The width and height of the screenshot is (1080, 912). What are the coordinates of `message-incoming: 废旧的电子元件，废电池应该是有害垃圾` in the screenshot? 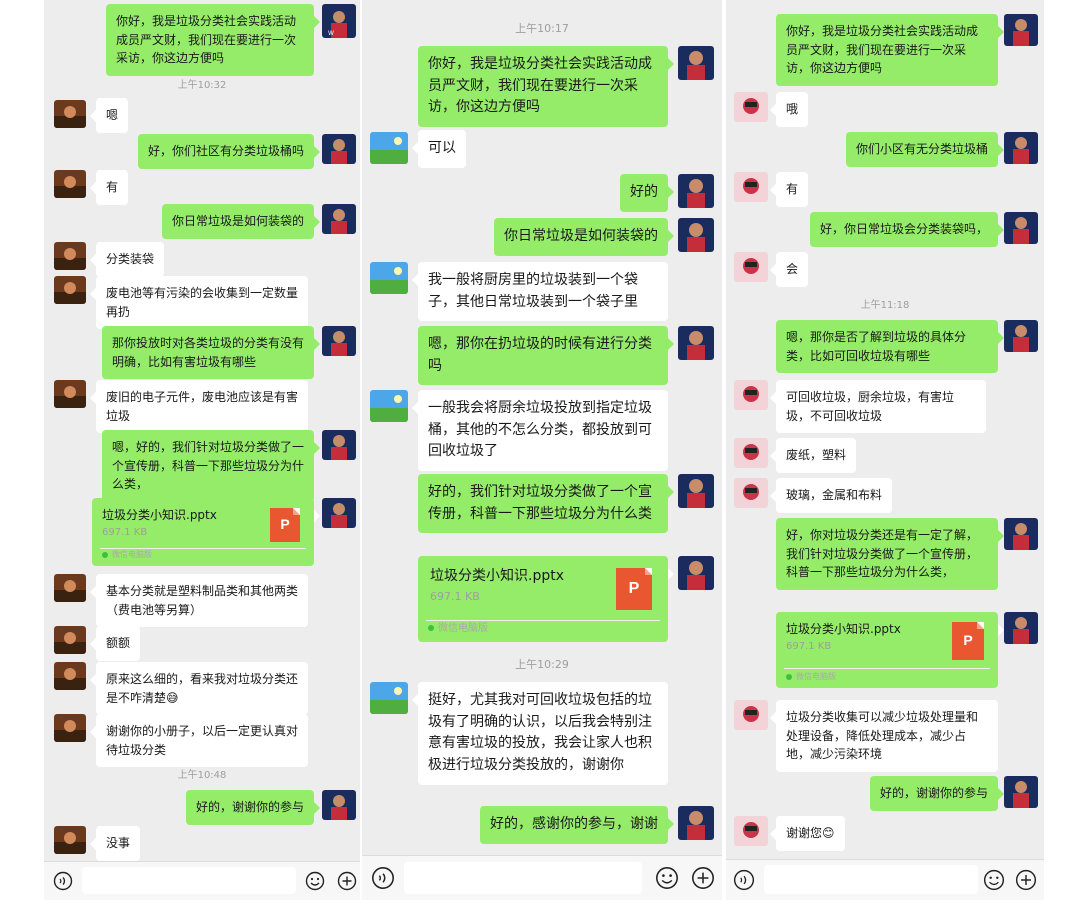 It's located at (202, 406).